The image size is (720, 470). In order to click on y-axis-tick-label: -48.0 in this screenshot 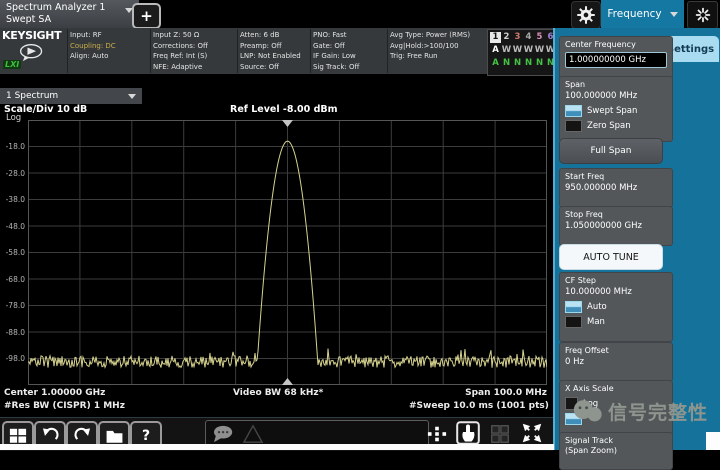, I will do `click(15, 226)`.